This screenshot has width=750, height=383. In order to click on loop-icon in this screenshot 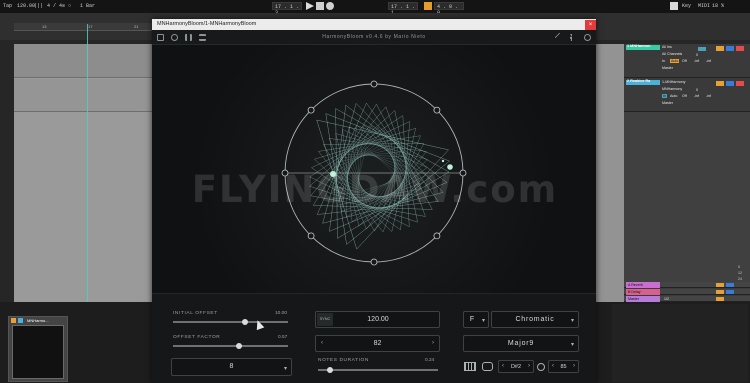, I will do `click(487, 366)`.